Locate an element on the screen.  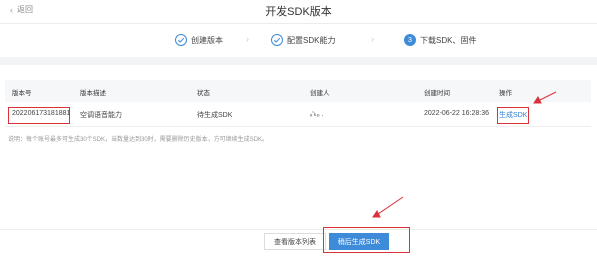
view-version-list-button: 查看版本列表 is located at coordinates (295, 241).